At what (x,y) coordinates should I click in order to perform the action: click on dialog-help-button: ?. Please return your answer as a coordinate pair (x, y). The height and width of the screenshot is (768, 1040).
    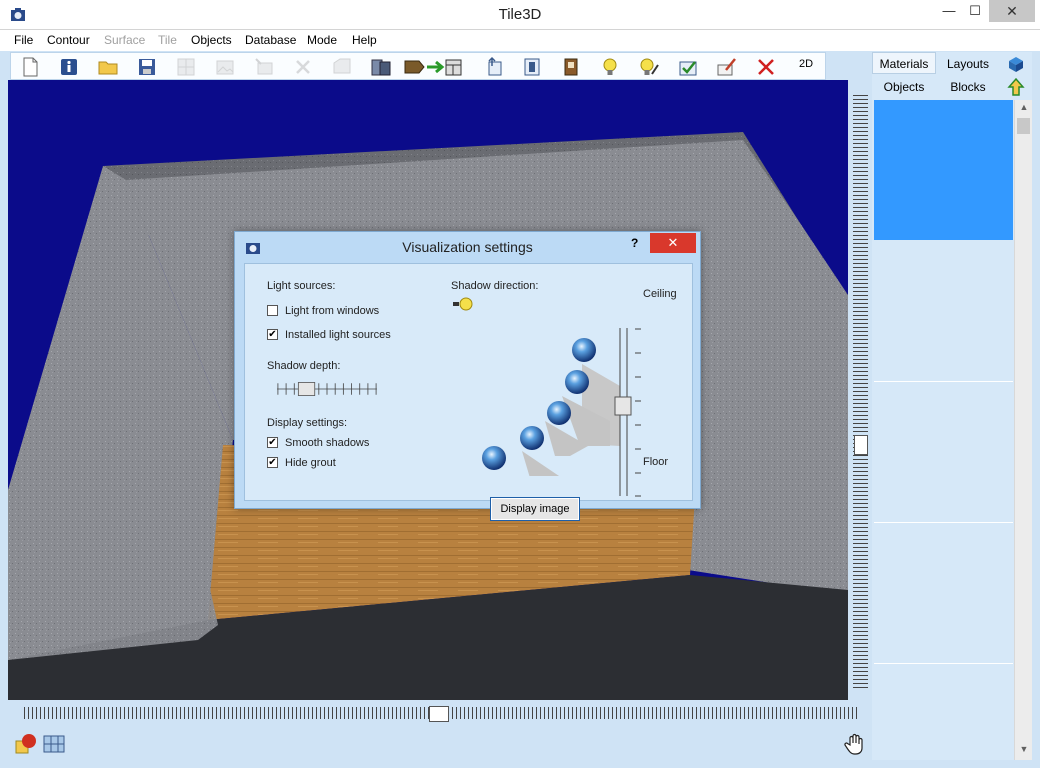
    Looking at the image, I should click on (634, 243).